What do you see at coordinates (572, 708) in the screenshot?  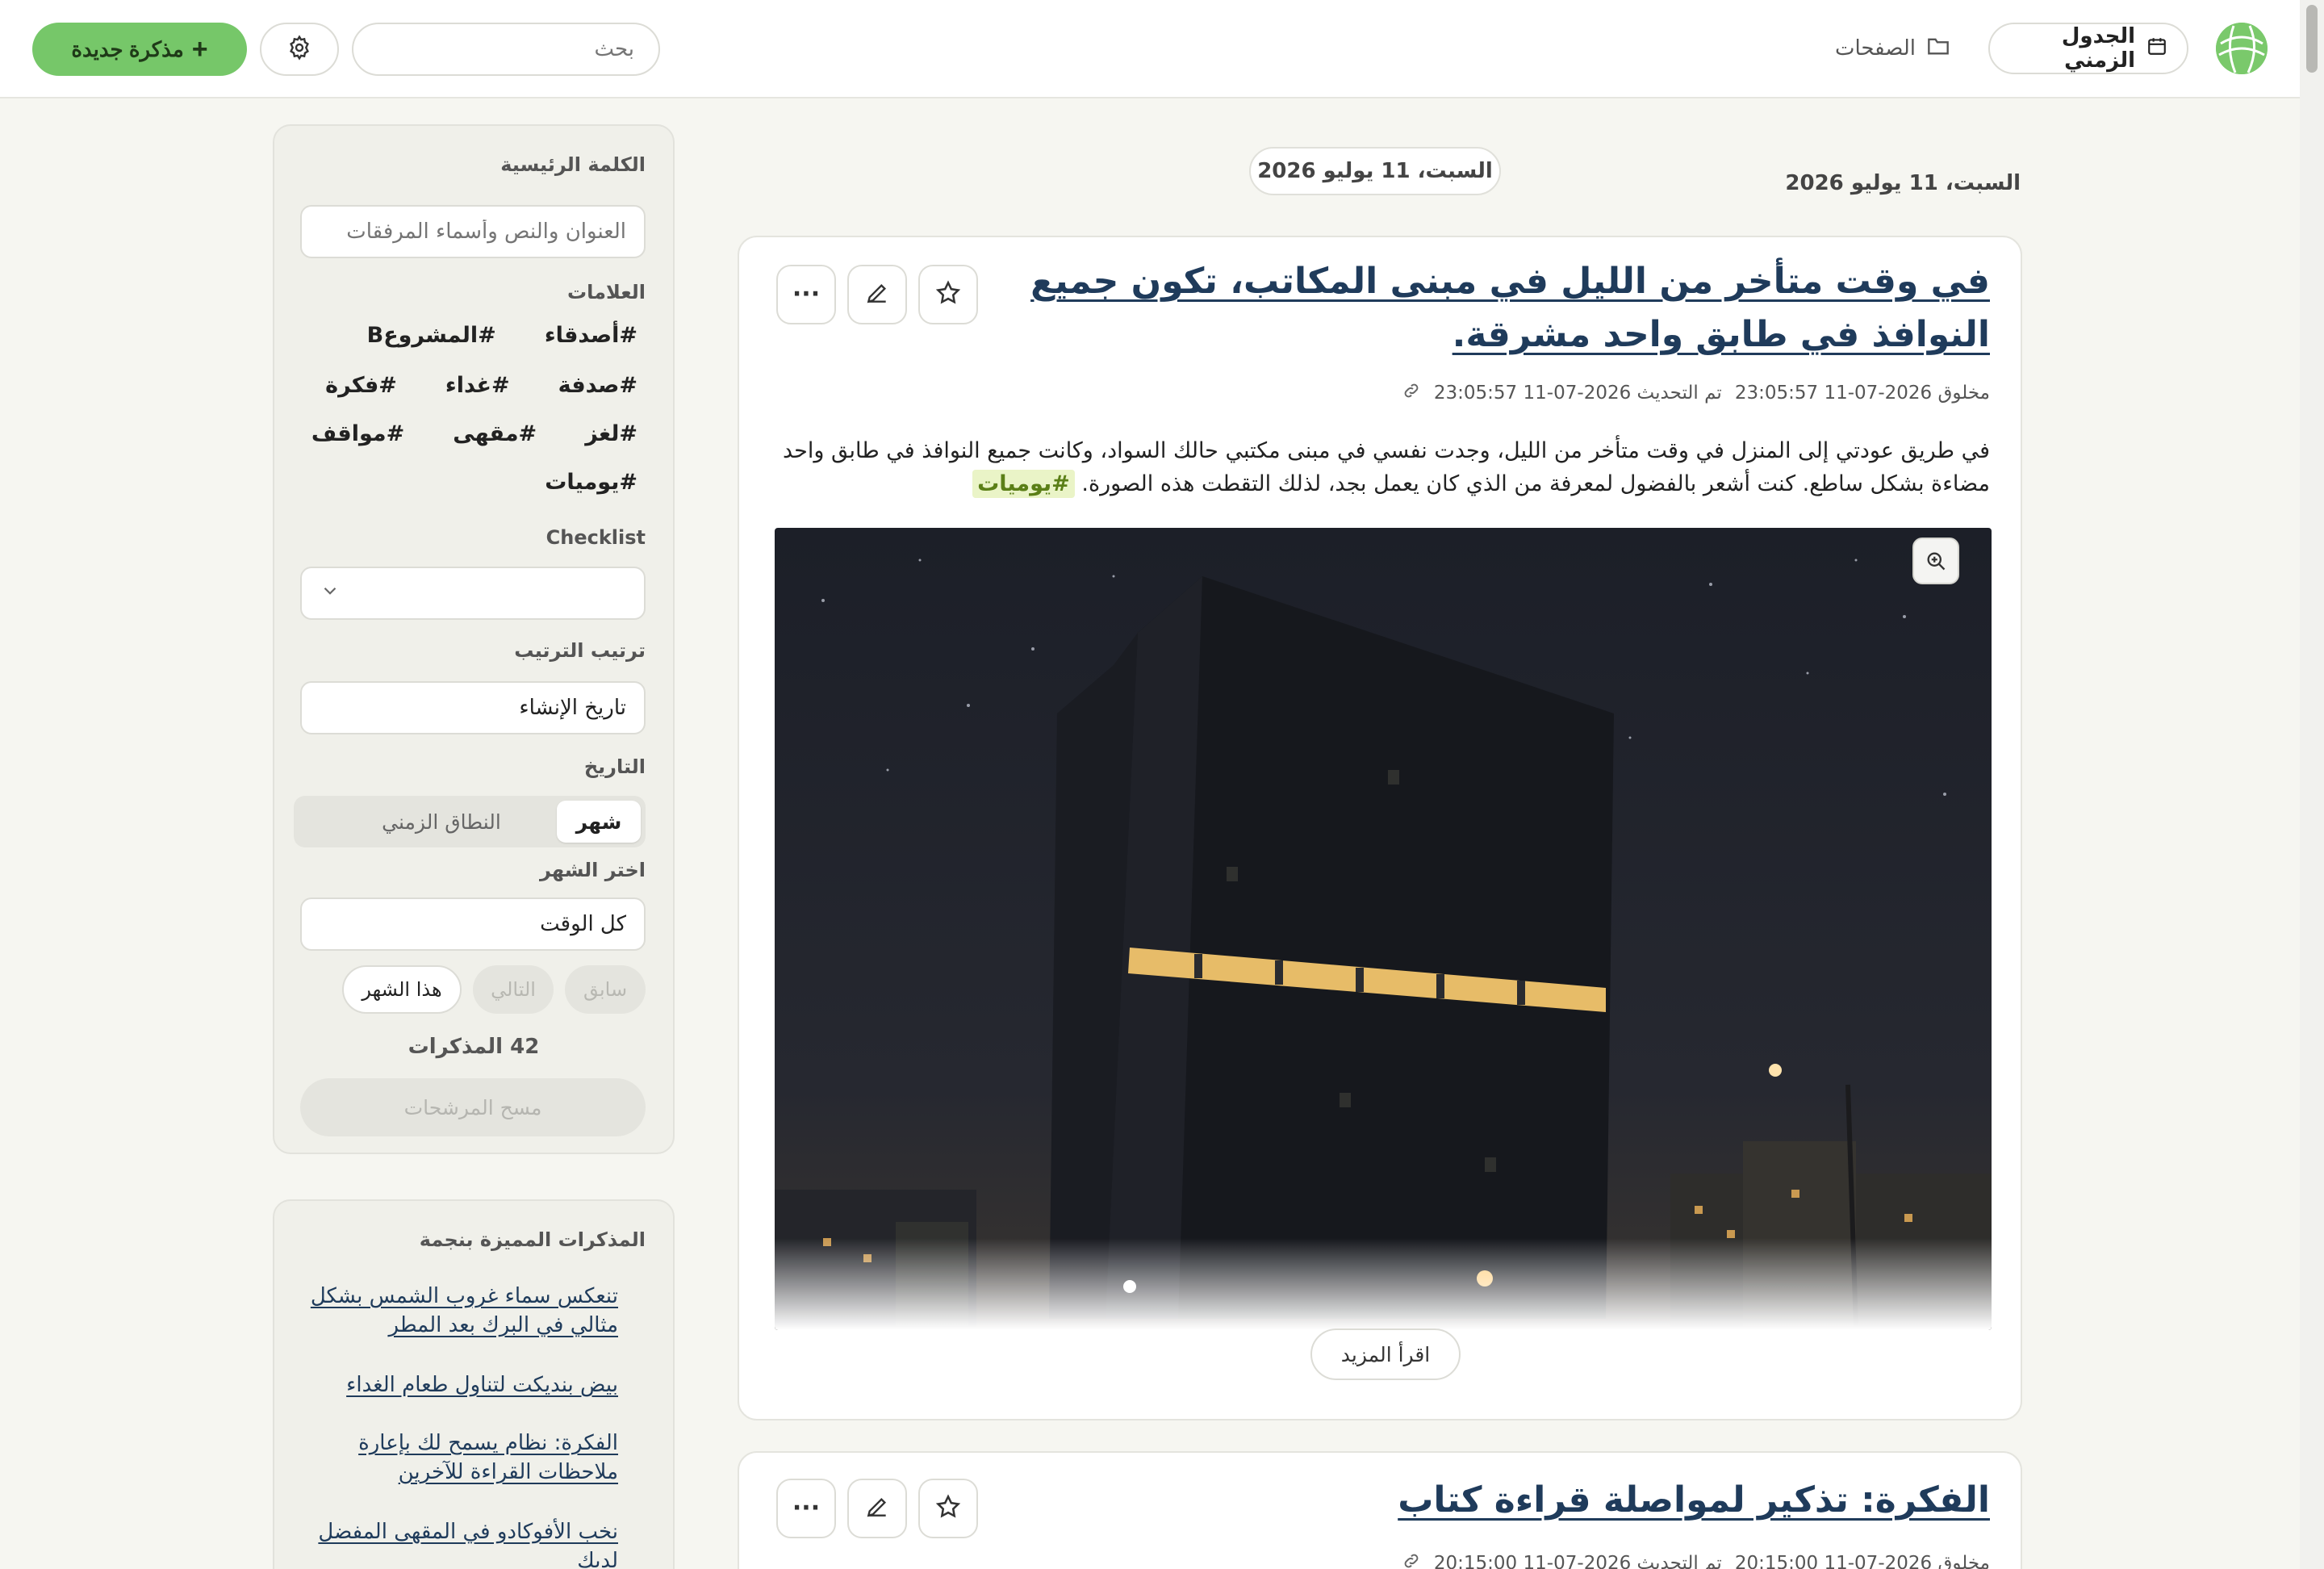 I see `sort-value: تاريخ الإنشاء` at bounding box center [572, 708].